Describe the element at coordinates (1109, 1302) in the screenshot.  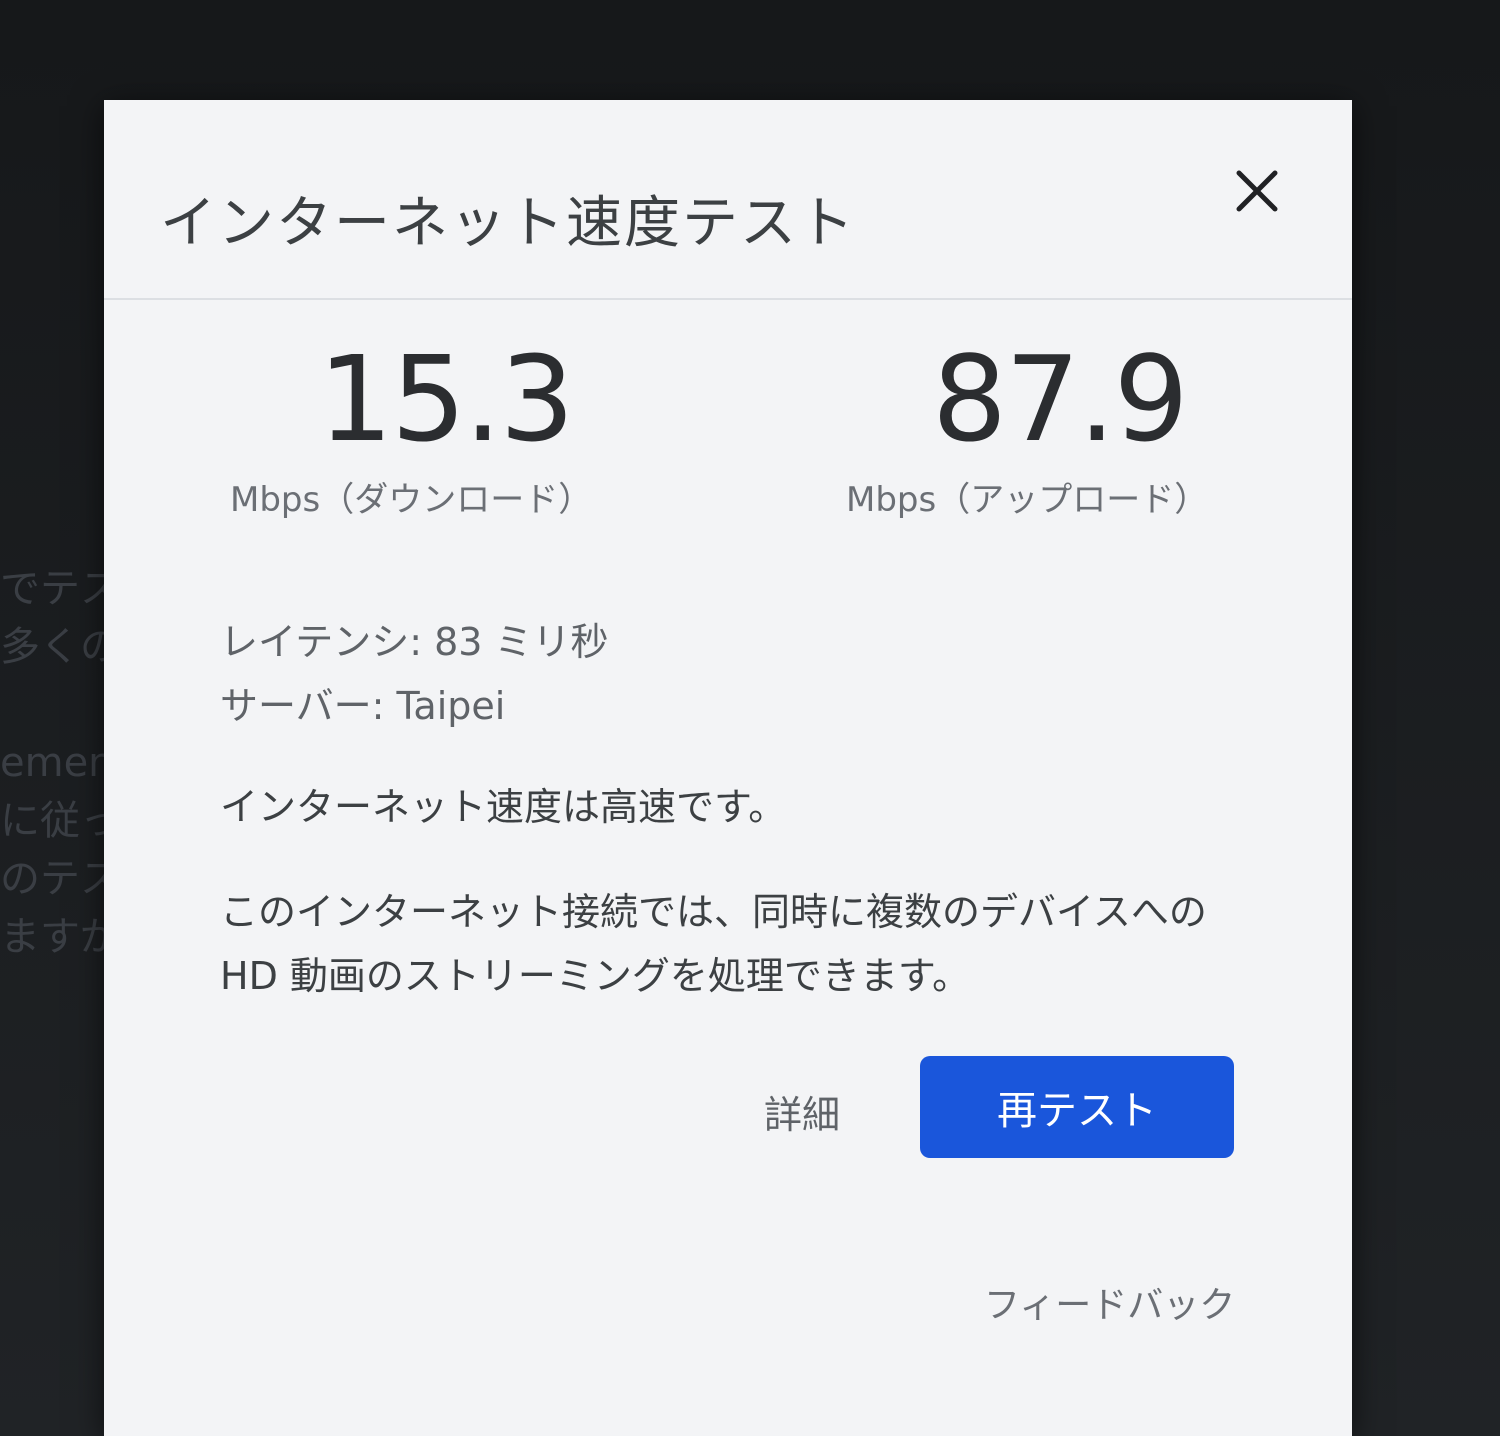
I see `feedback-link: フィードバック` at that location.